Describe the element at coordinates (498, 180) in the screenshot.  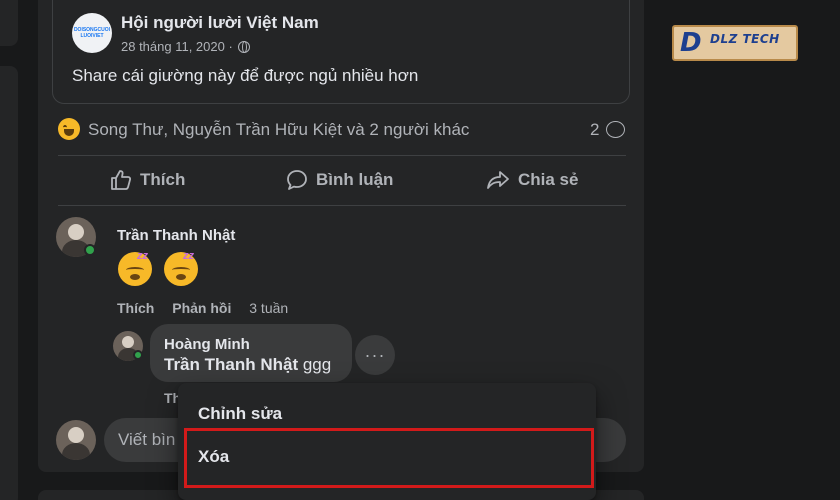
I see `share-icon` at that location.